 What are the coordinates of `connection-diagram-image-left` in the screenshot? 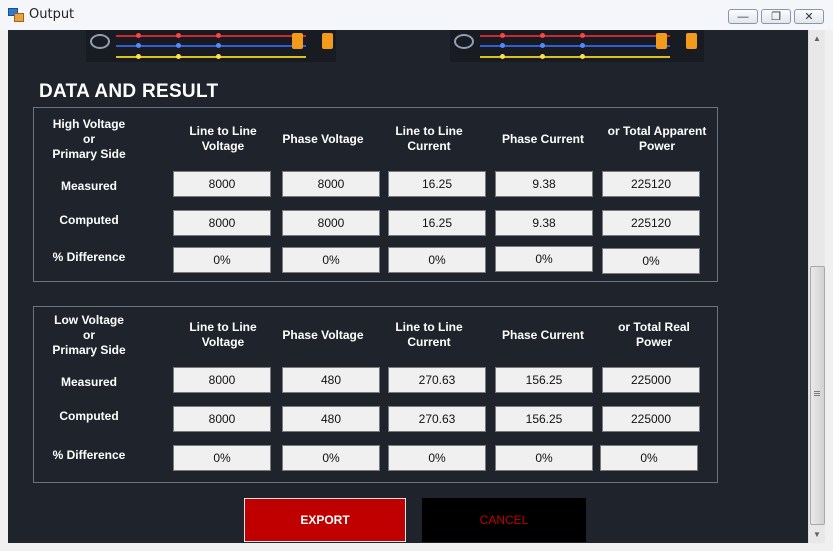 It's located at (211, 46).